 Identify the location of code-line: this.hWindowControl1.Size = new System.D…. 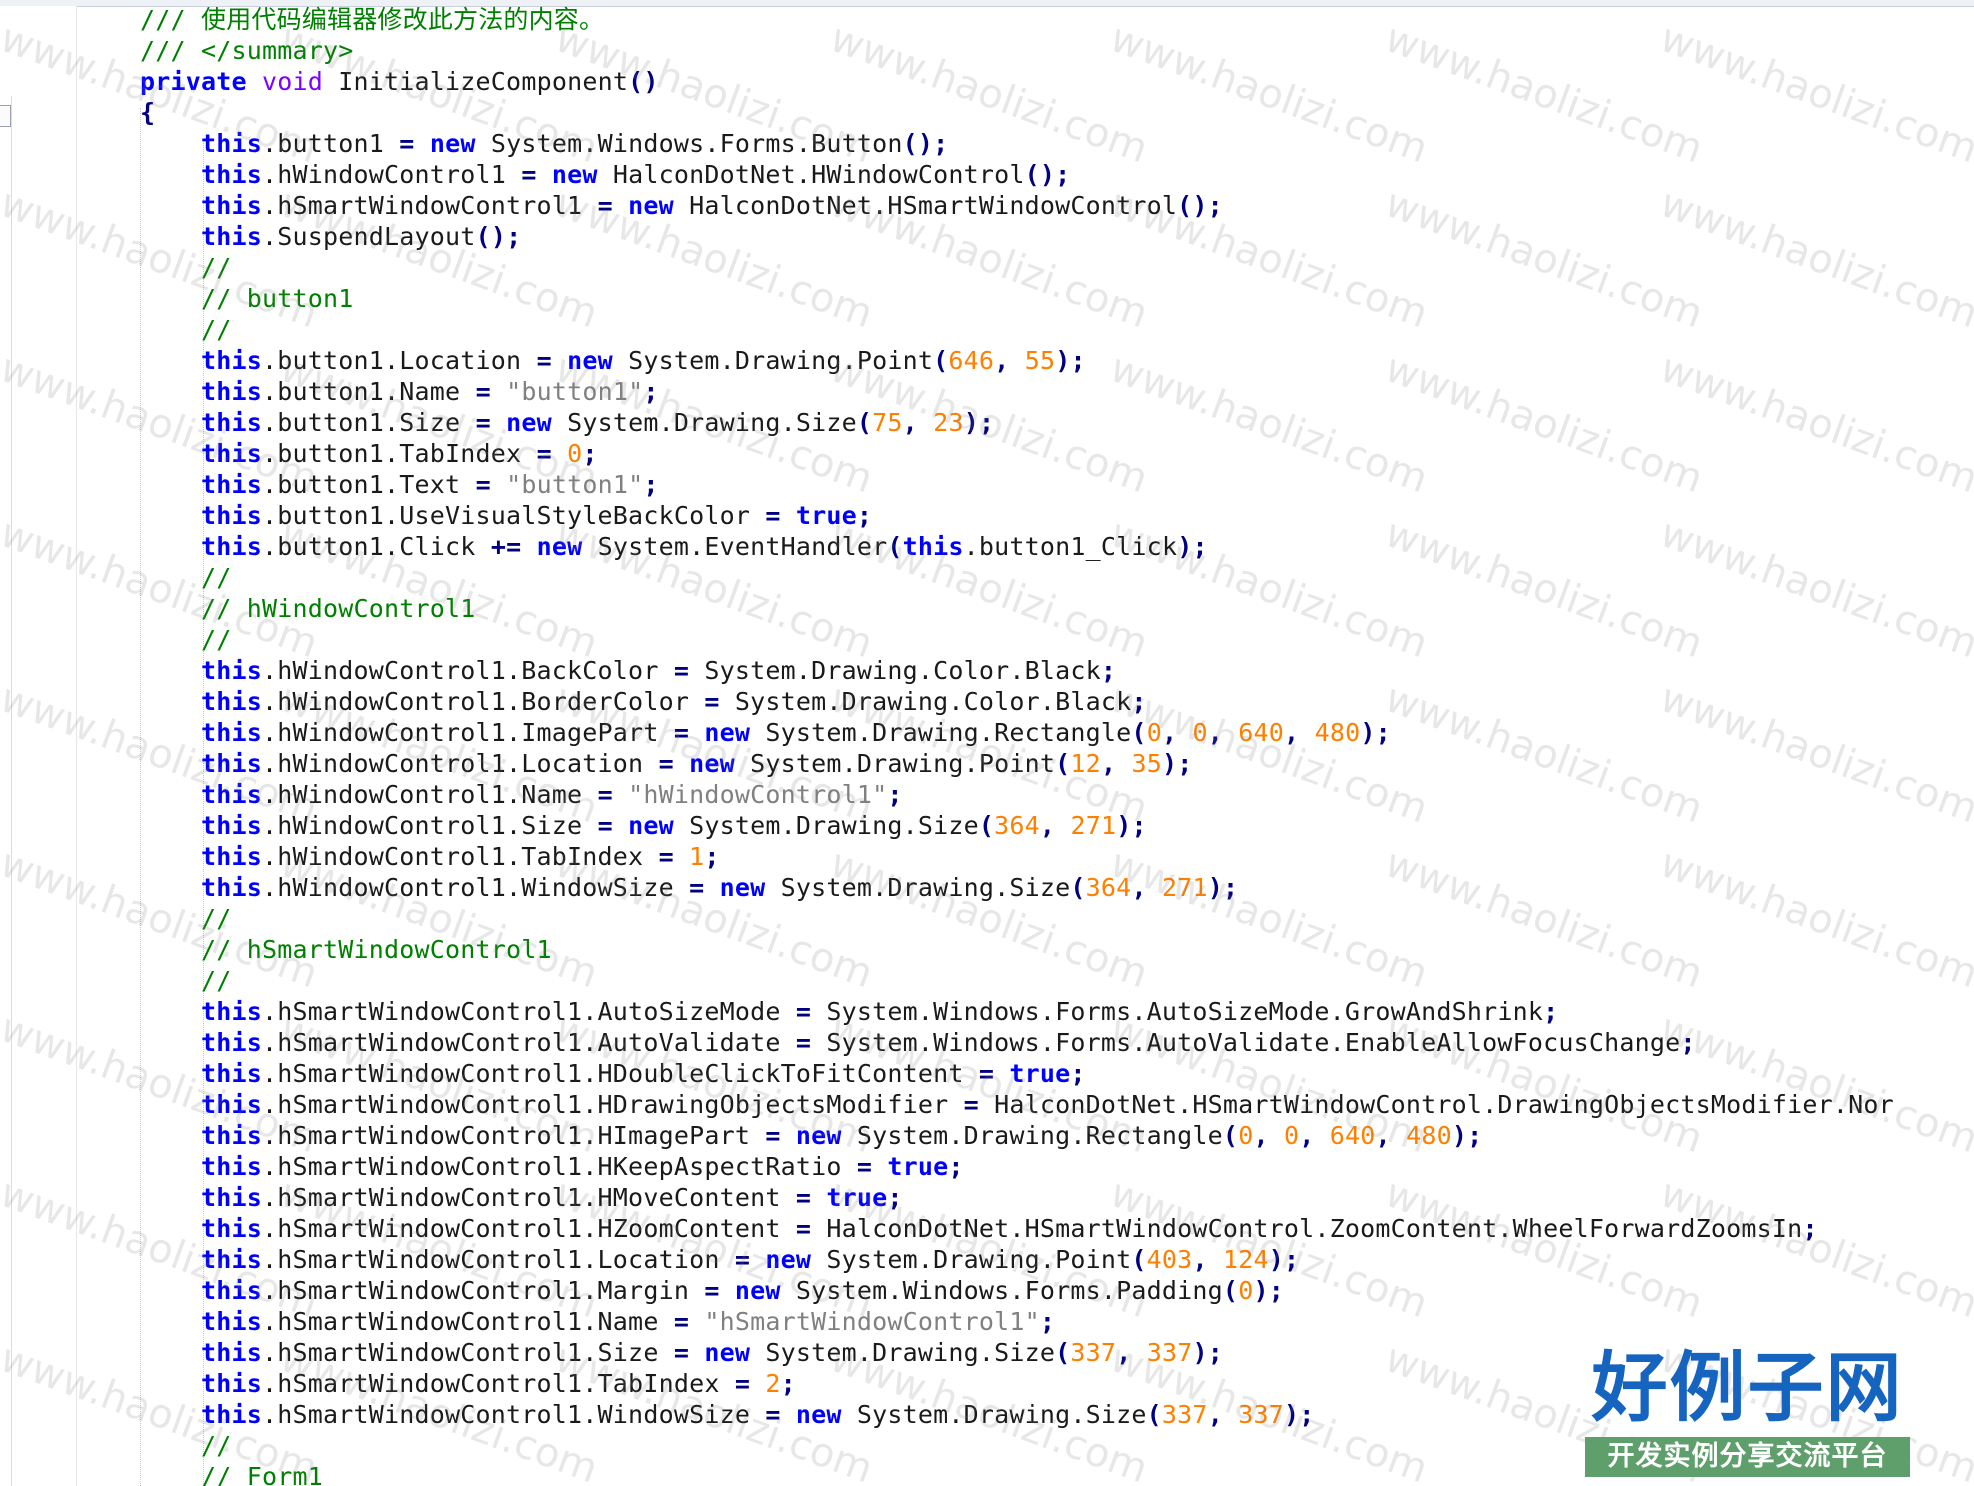
(643, 825).